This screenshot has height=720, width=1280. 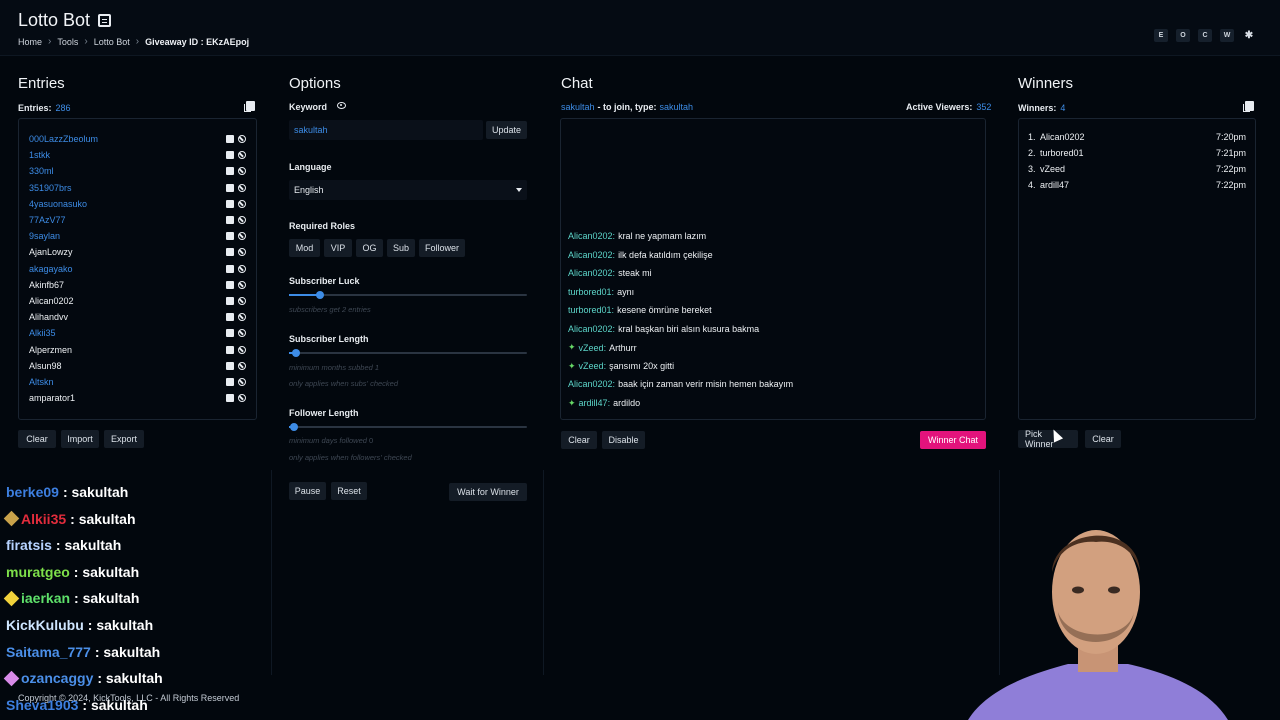 What do you see at coordinates (125, 269) in the screenshot?
I see `entry-name: akagayako` at bounding box center [125, 269].